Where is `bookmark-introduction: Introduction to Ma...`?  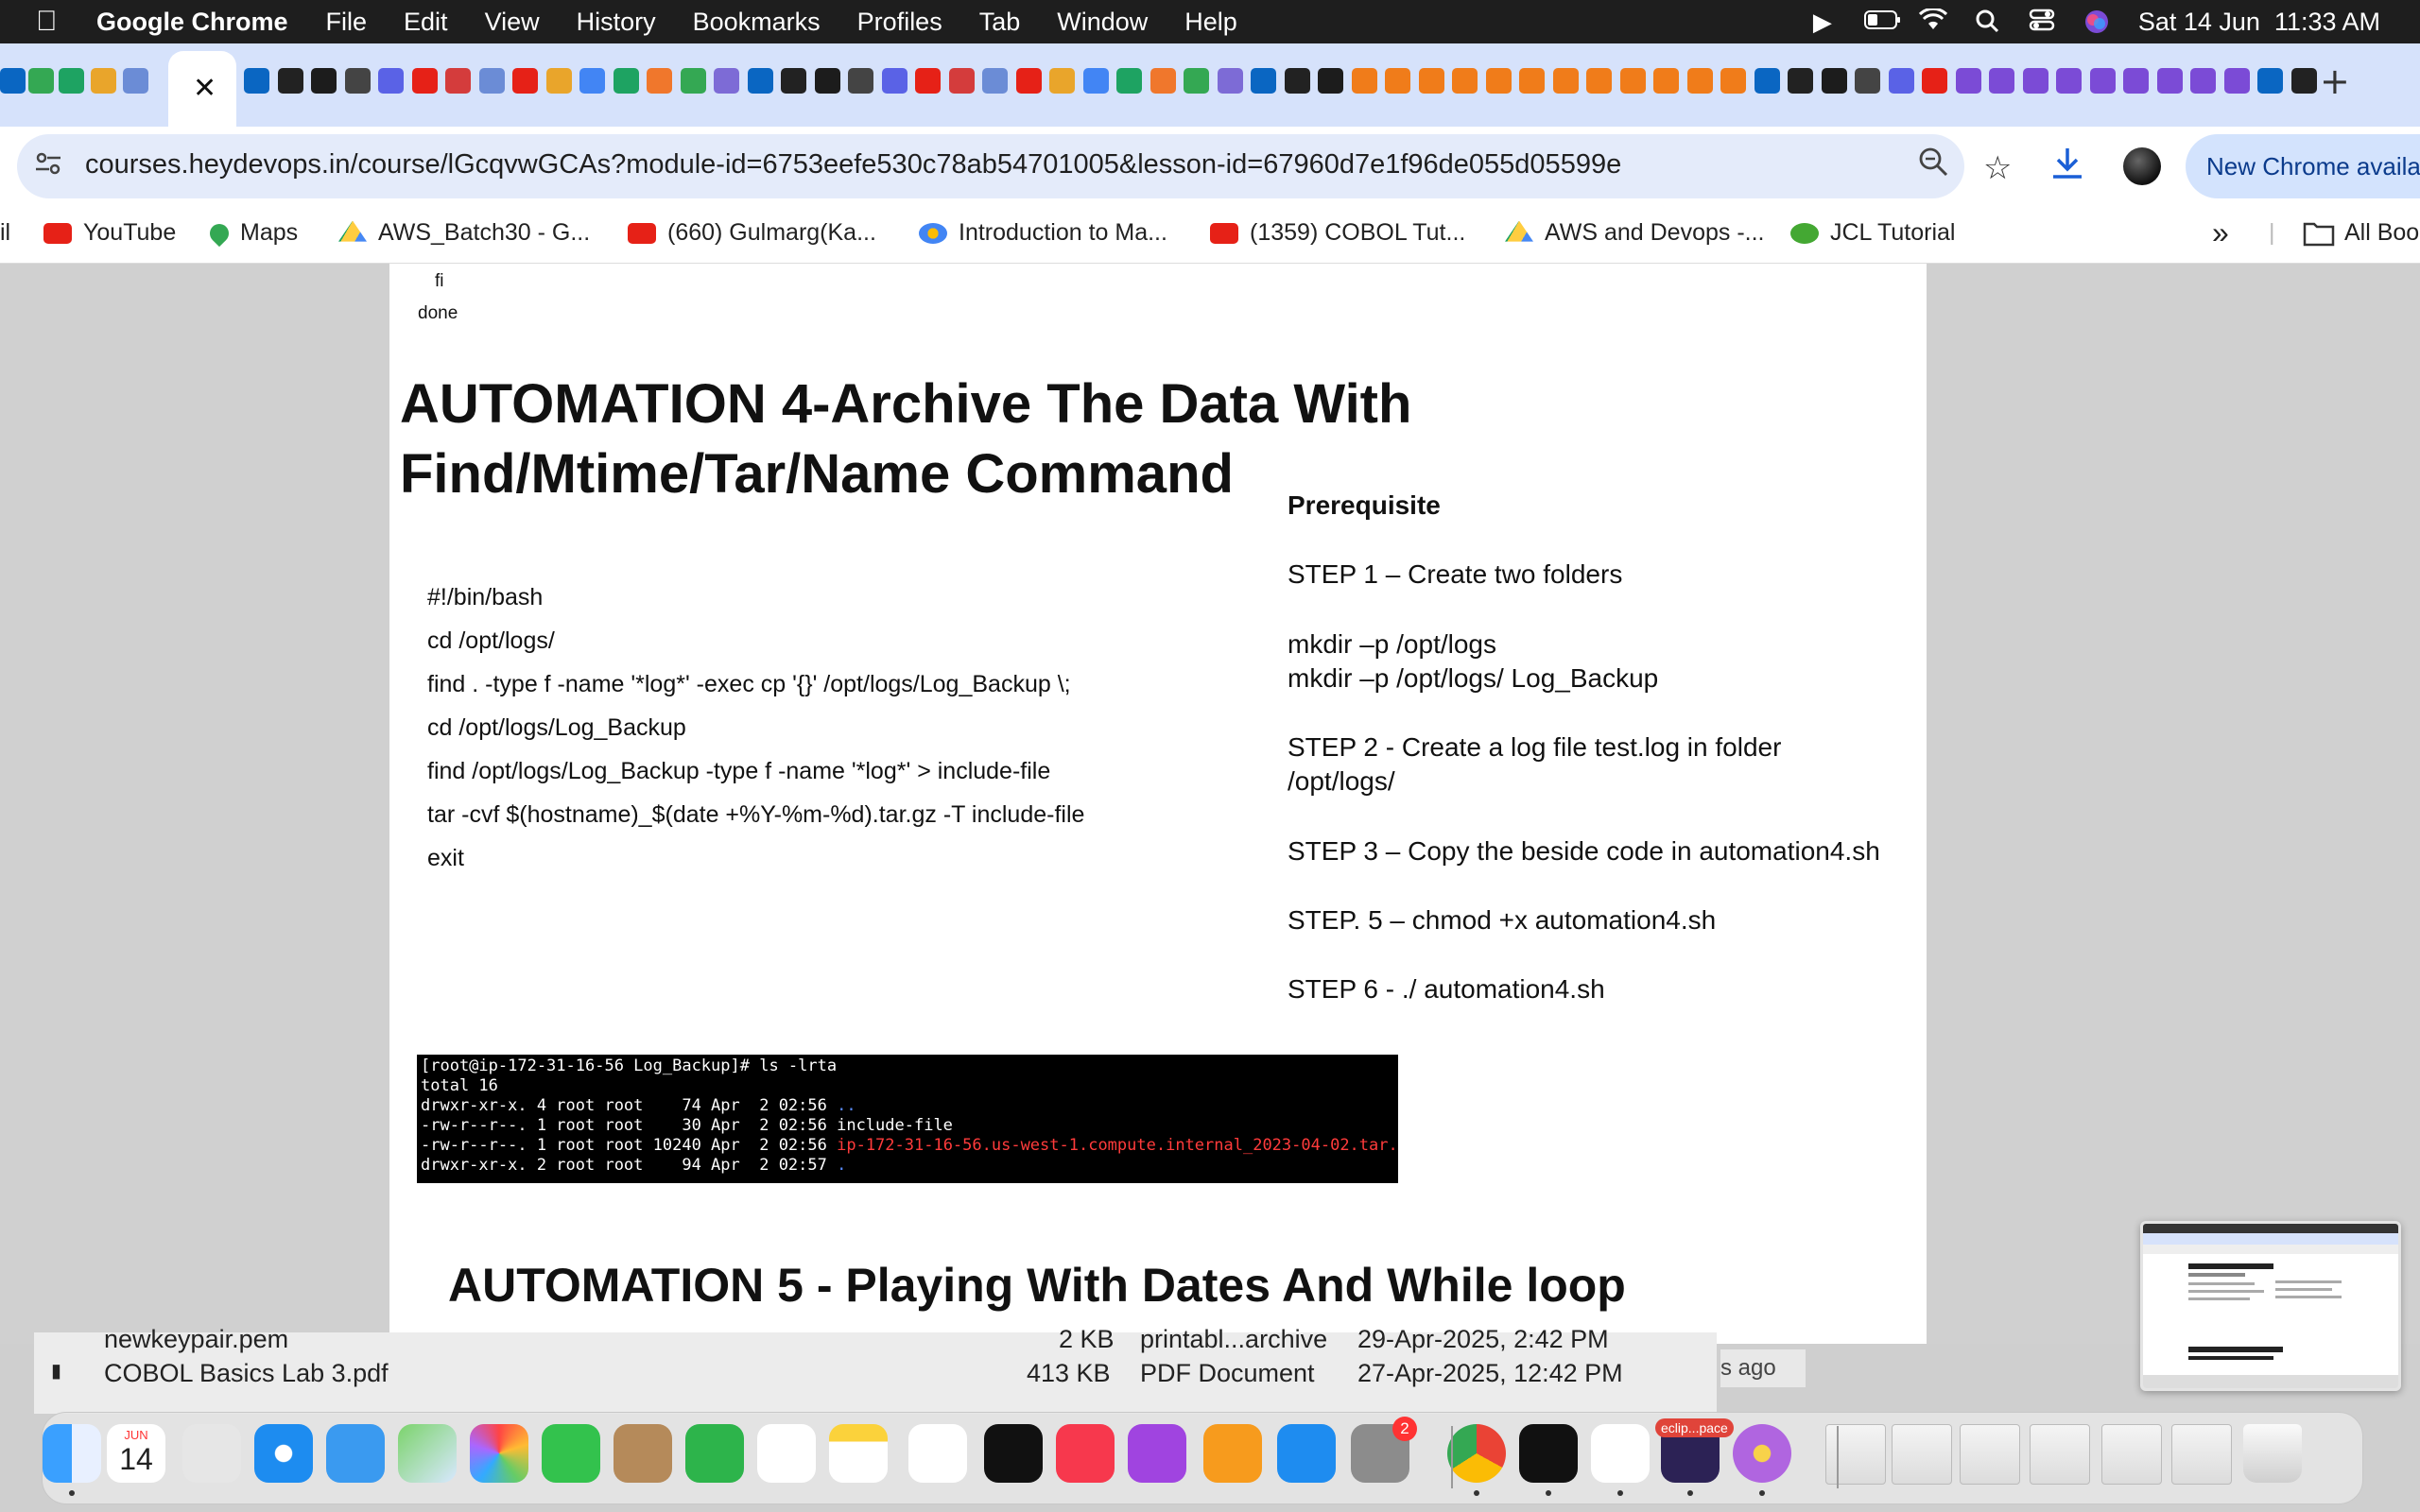 bookmark-introduction: Introduction to Ma... is located at coordinates (1043, 233).